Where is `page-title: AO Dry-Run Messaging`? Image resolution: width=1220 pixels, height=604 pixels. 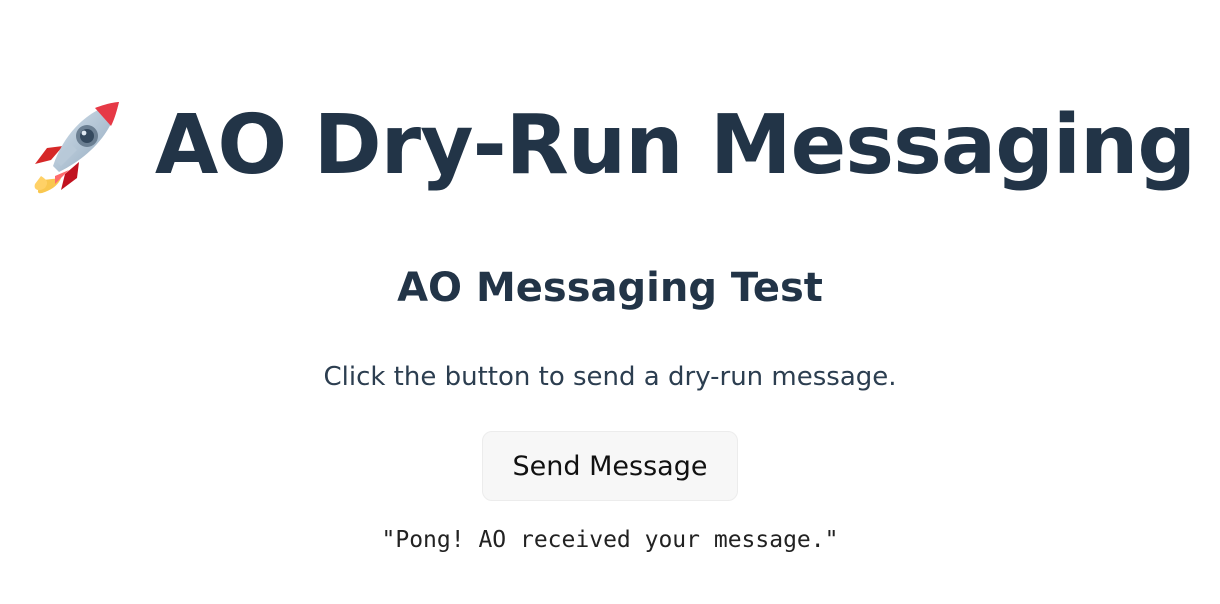 page-title: AO Dry-Run Messaging is located at coordinates (675, 145).